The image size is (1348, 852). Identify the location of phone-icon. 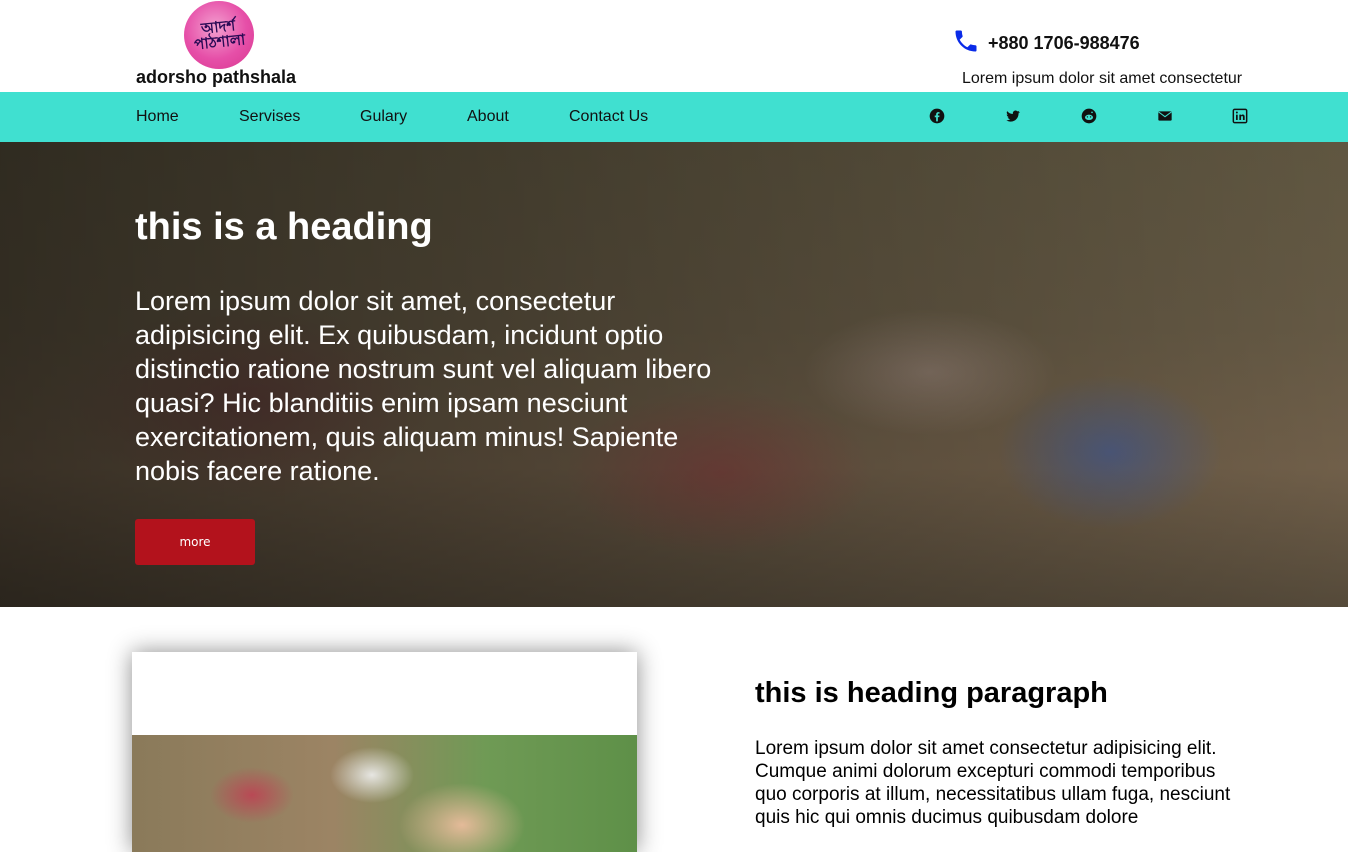
(966, 41).